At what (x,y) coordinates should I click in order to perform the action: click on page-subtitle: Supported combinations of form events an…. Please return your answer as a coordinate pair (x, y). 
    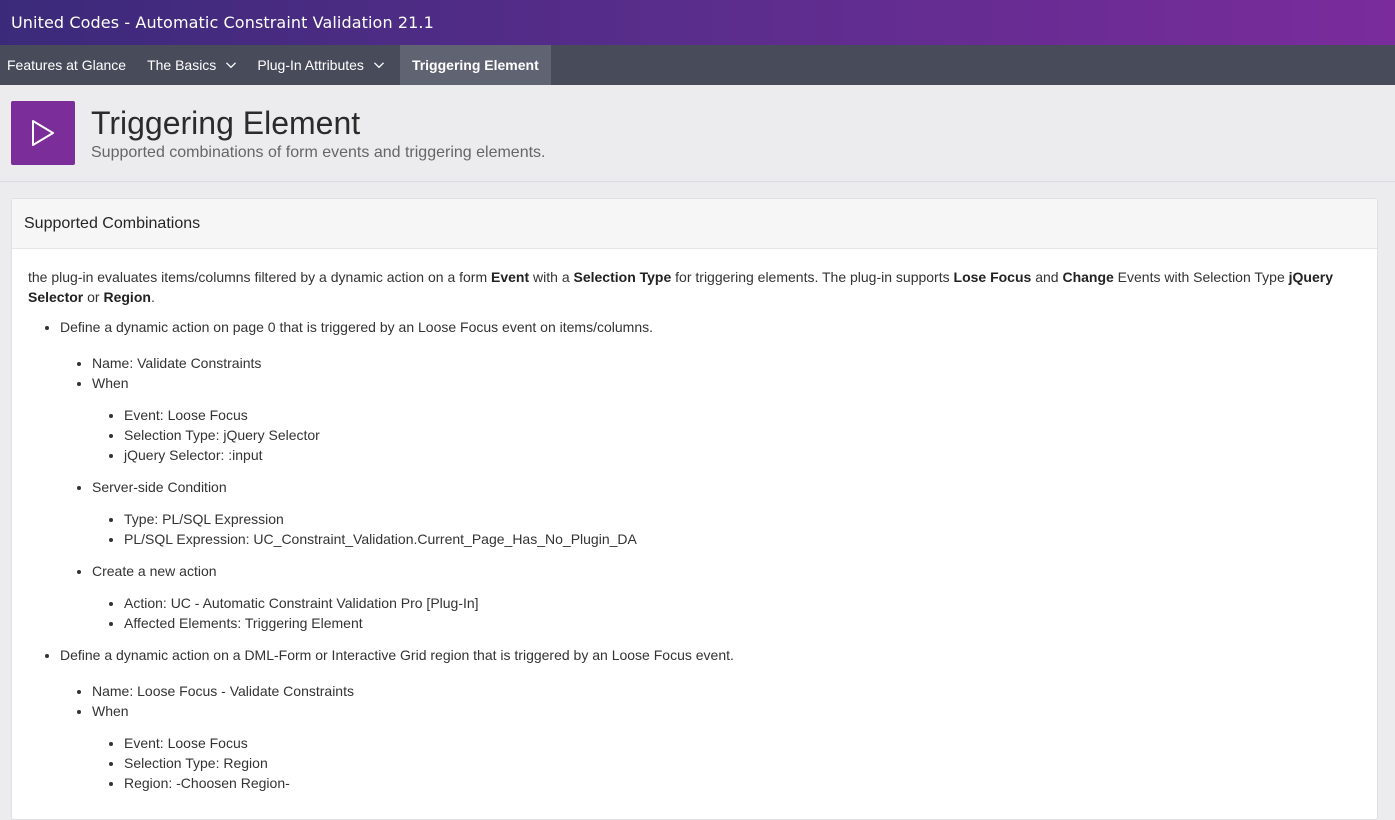
    Looking at the image, I should click on (318, 152).